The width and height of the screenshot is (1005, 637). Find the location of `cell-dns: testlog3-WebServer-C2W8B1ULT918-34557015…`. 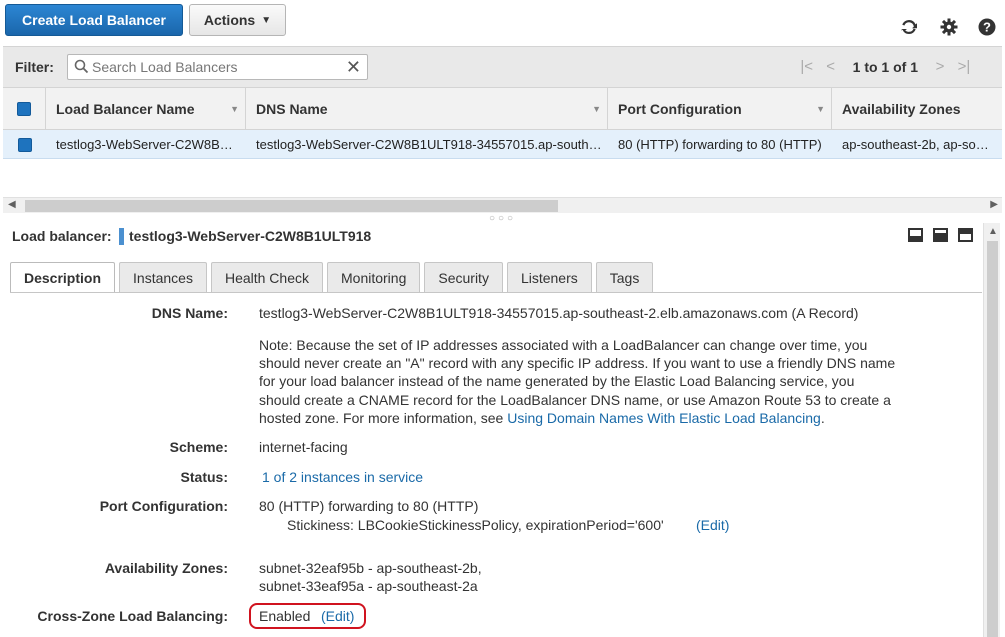

cell-dns: testlog3-WebServer-C2W8B1ULT918-34557015… is located at coordinates (429, 144).